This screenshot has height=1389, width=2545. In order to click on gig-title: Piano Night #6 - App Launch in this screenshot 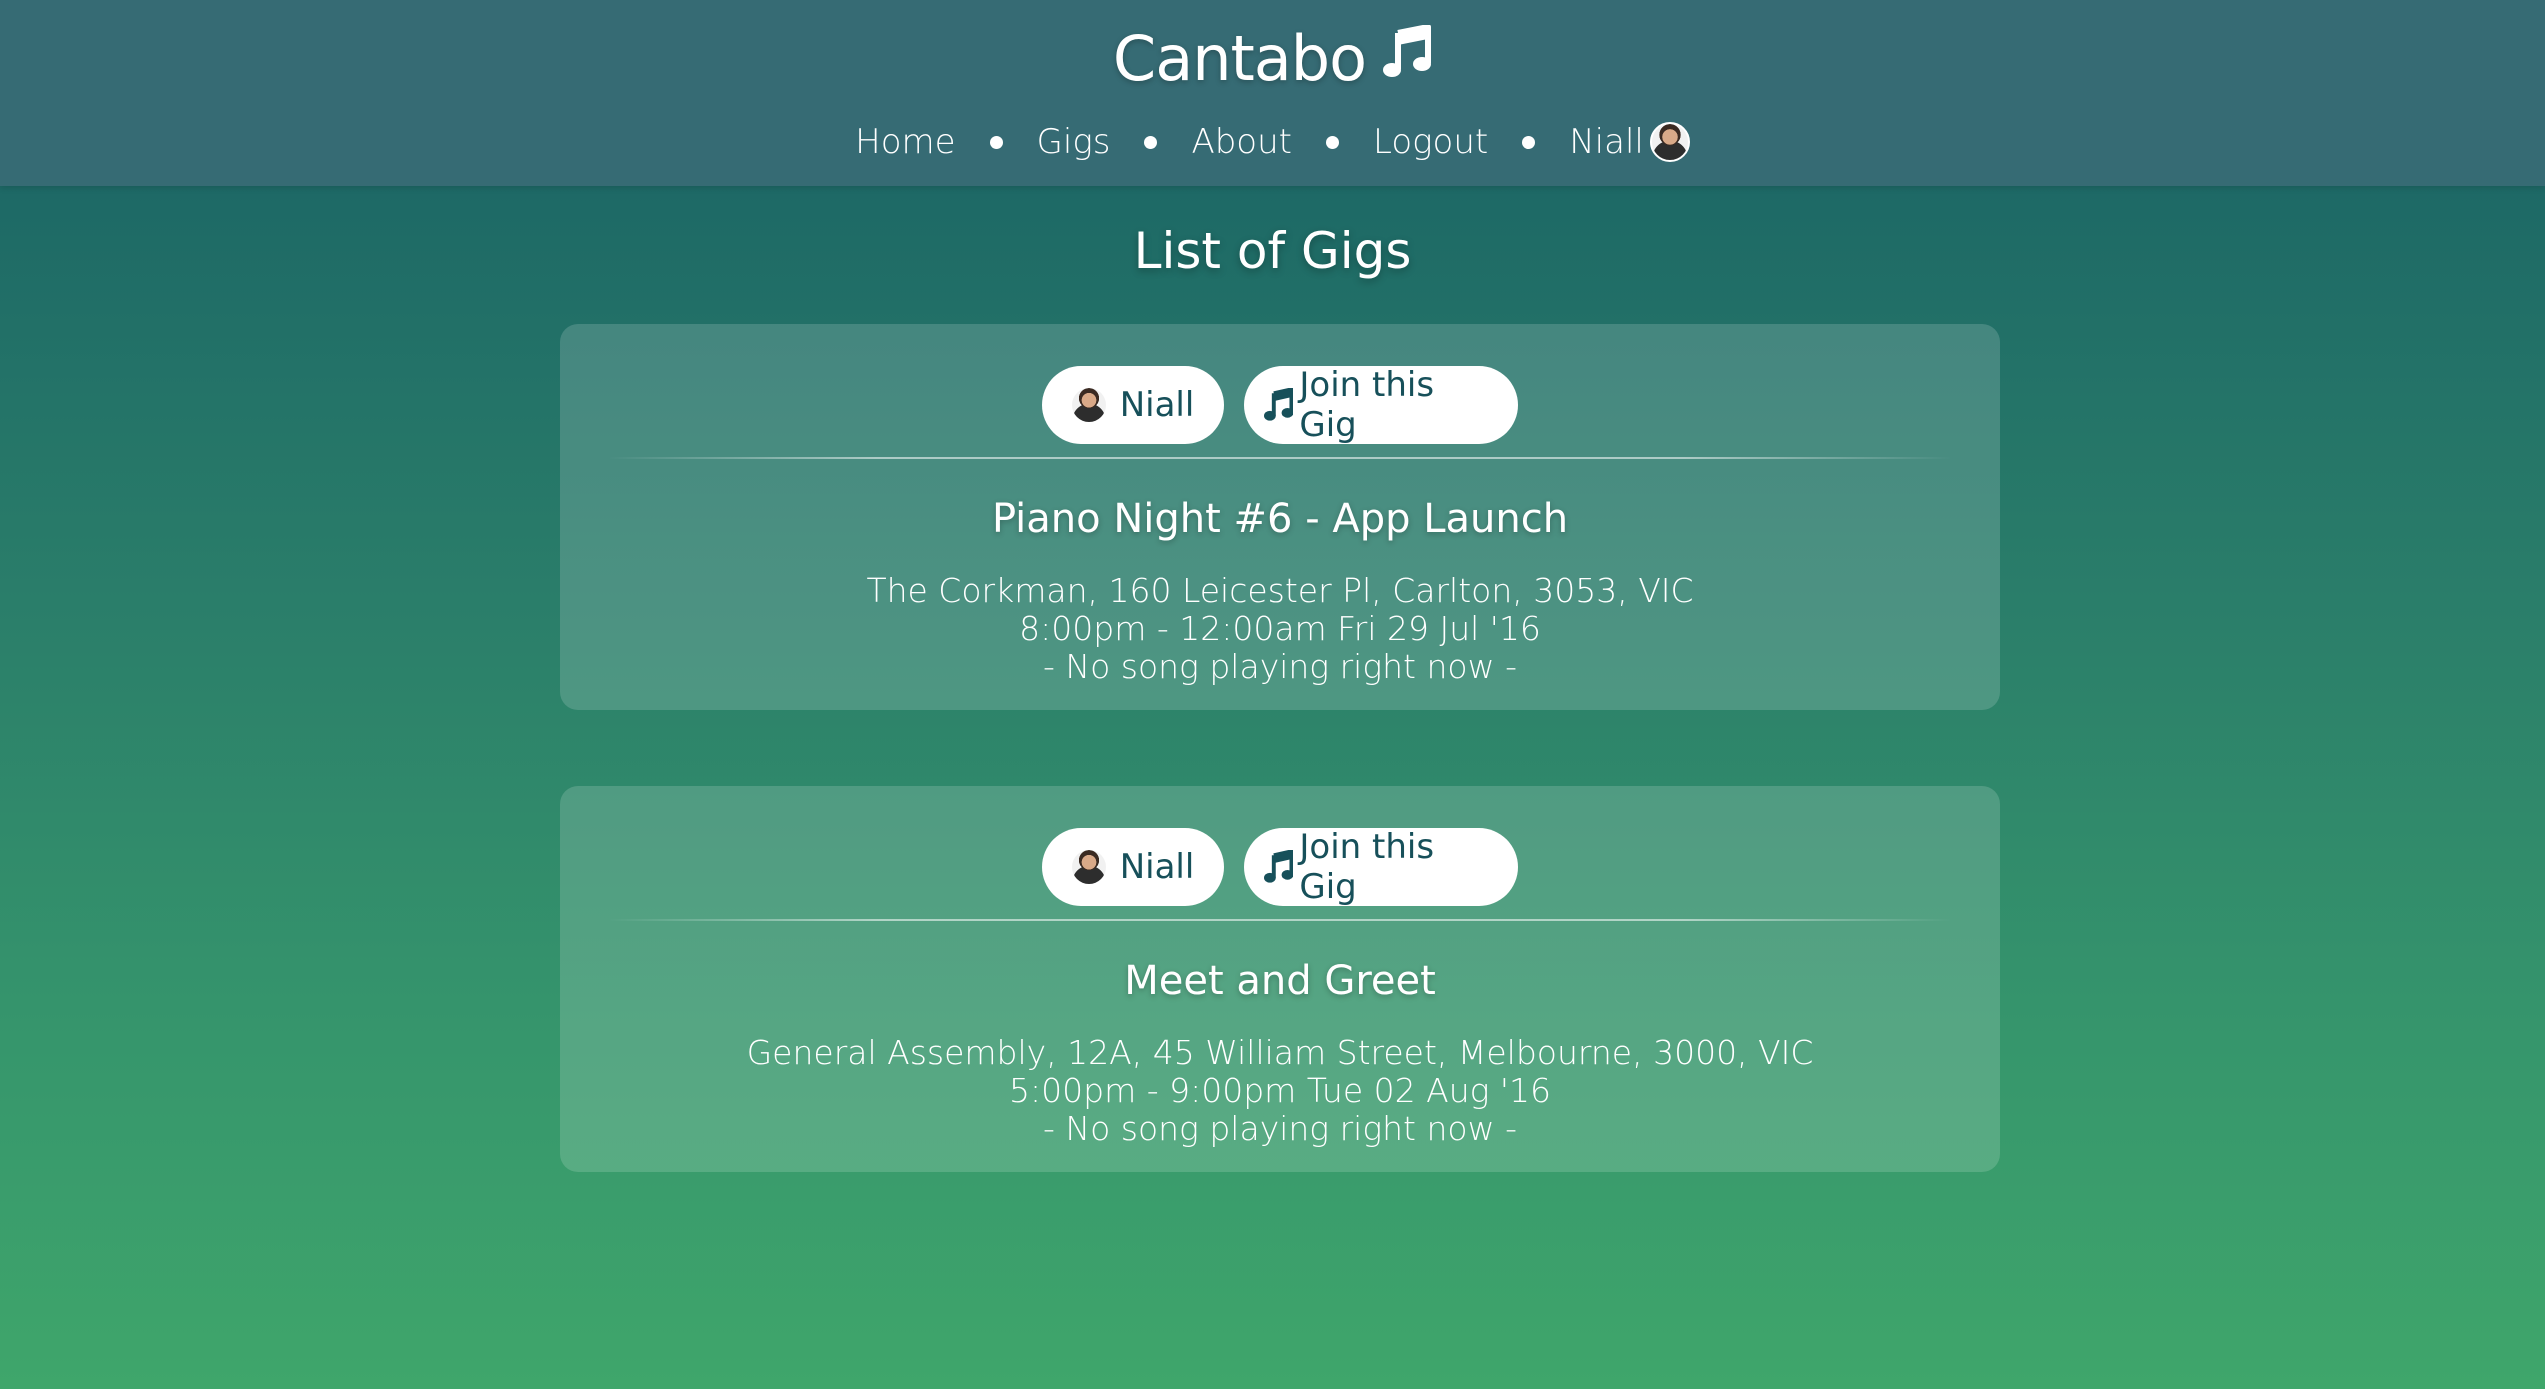, I will do `click(1280, 519)`.